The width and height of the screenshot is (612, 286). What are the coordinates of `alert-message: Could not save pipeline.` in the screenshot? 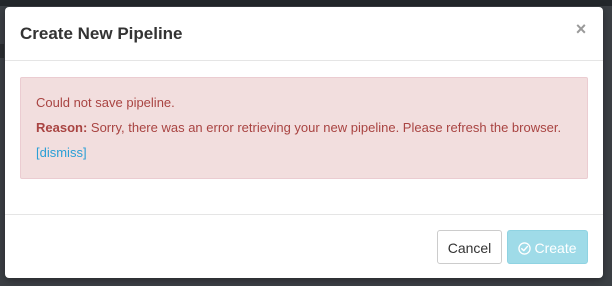 It's located at (105, 102).